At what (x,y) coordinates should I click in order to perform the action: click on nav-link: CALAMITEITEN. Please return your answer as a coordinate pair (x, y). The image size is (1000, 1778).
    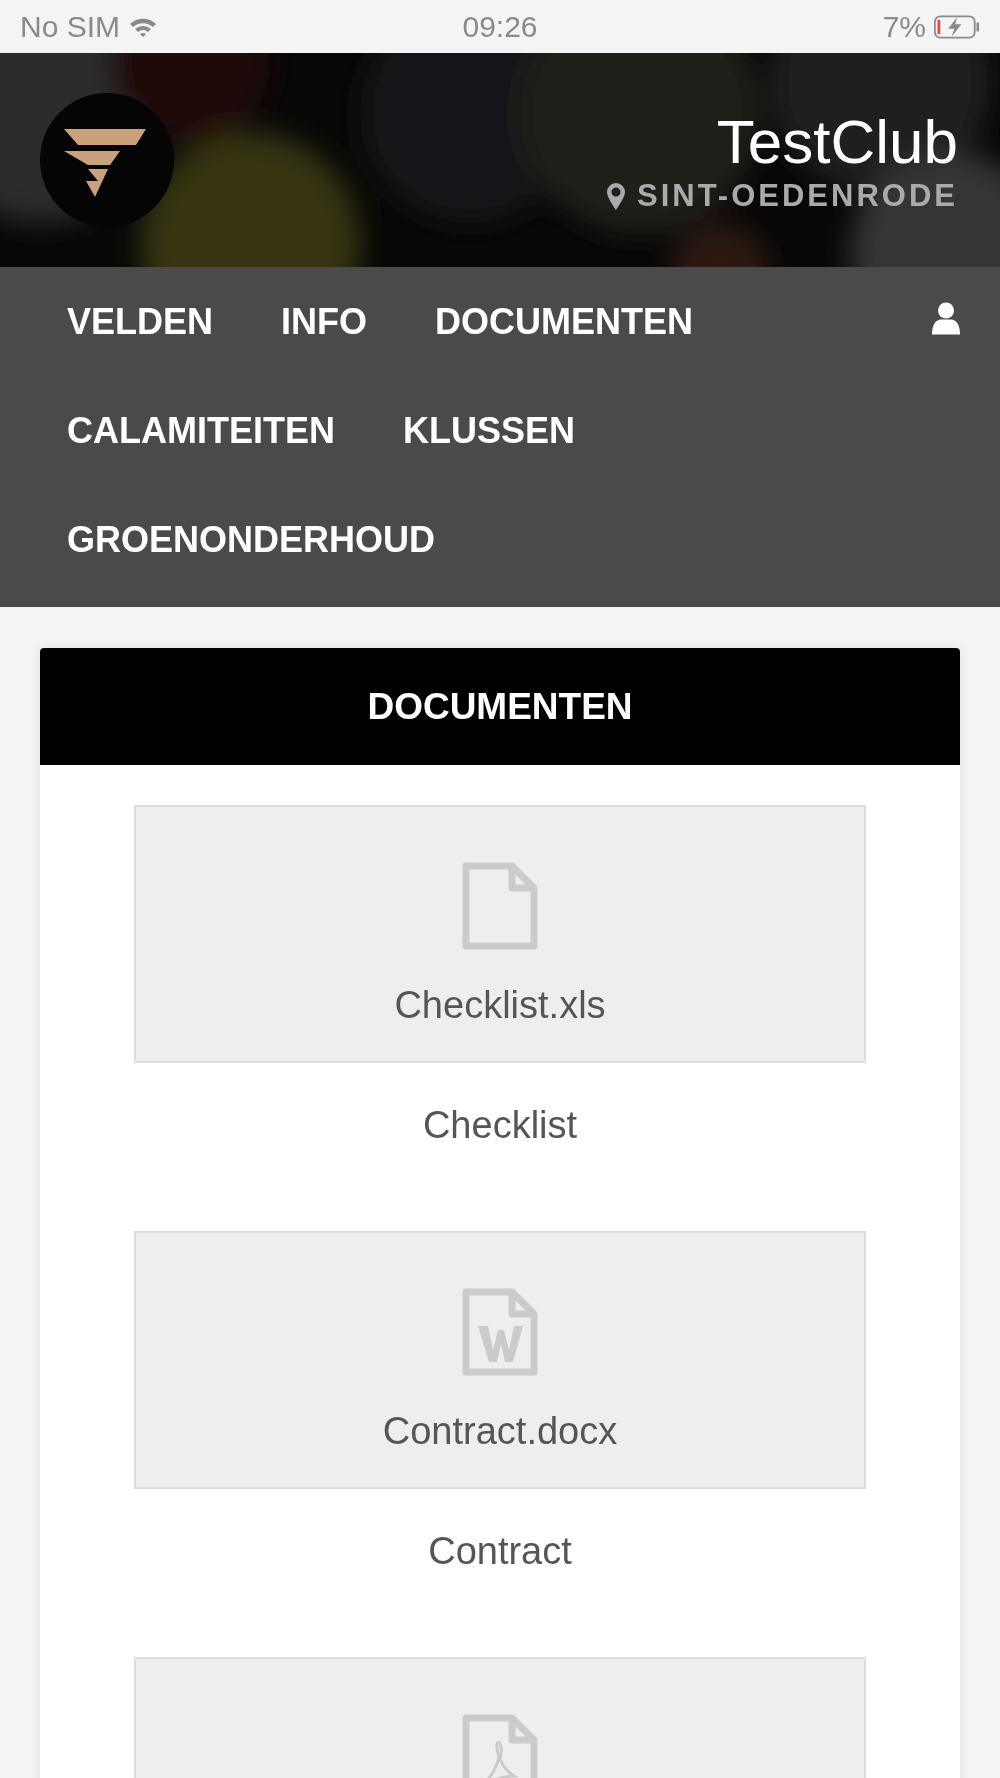
    Looking at the image, I should click on (201, 430).